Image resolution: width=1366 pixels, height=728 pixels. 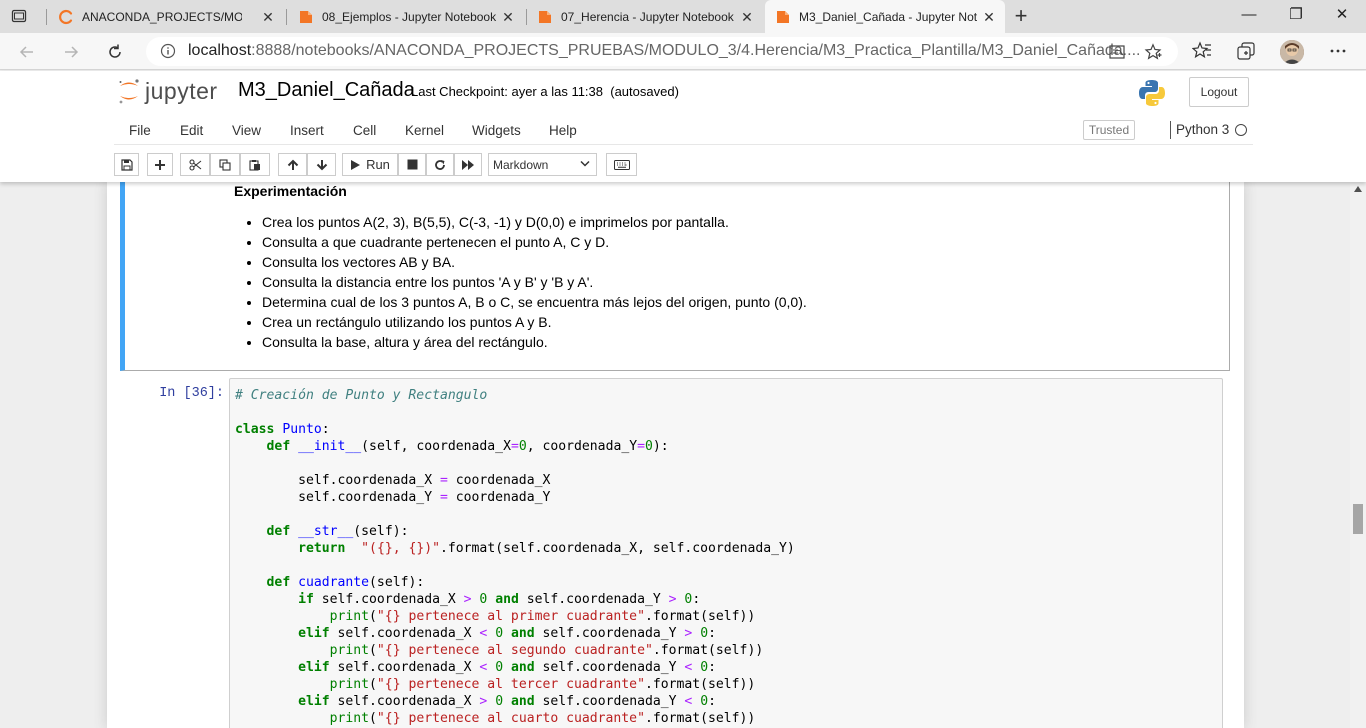 I want to click on code-token: def, so click(x=278, y=531).